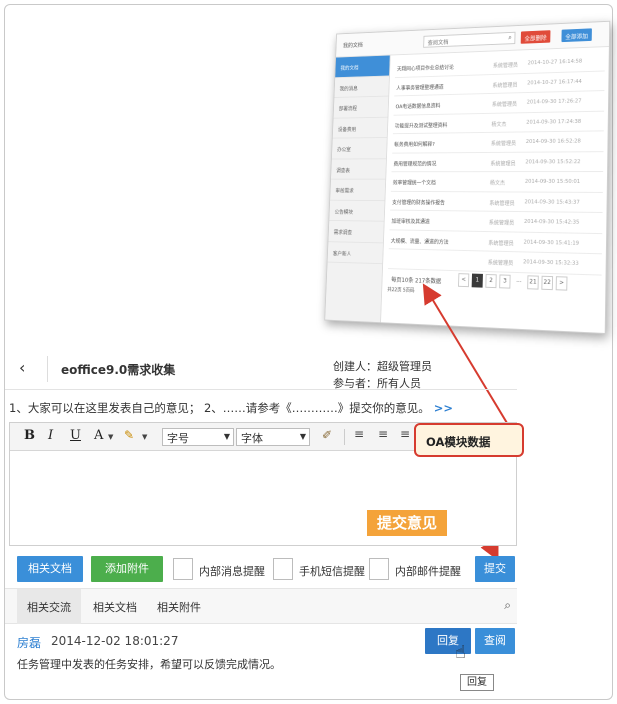 Image resolution: width=617 pixels, height=704 pixels. What do you see at coordinates (464, 280) in the screenshot?
I see `thumb-pager-button: <` at bounding box center [464, 280].